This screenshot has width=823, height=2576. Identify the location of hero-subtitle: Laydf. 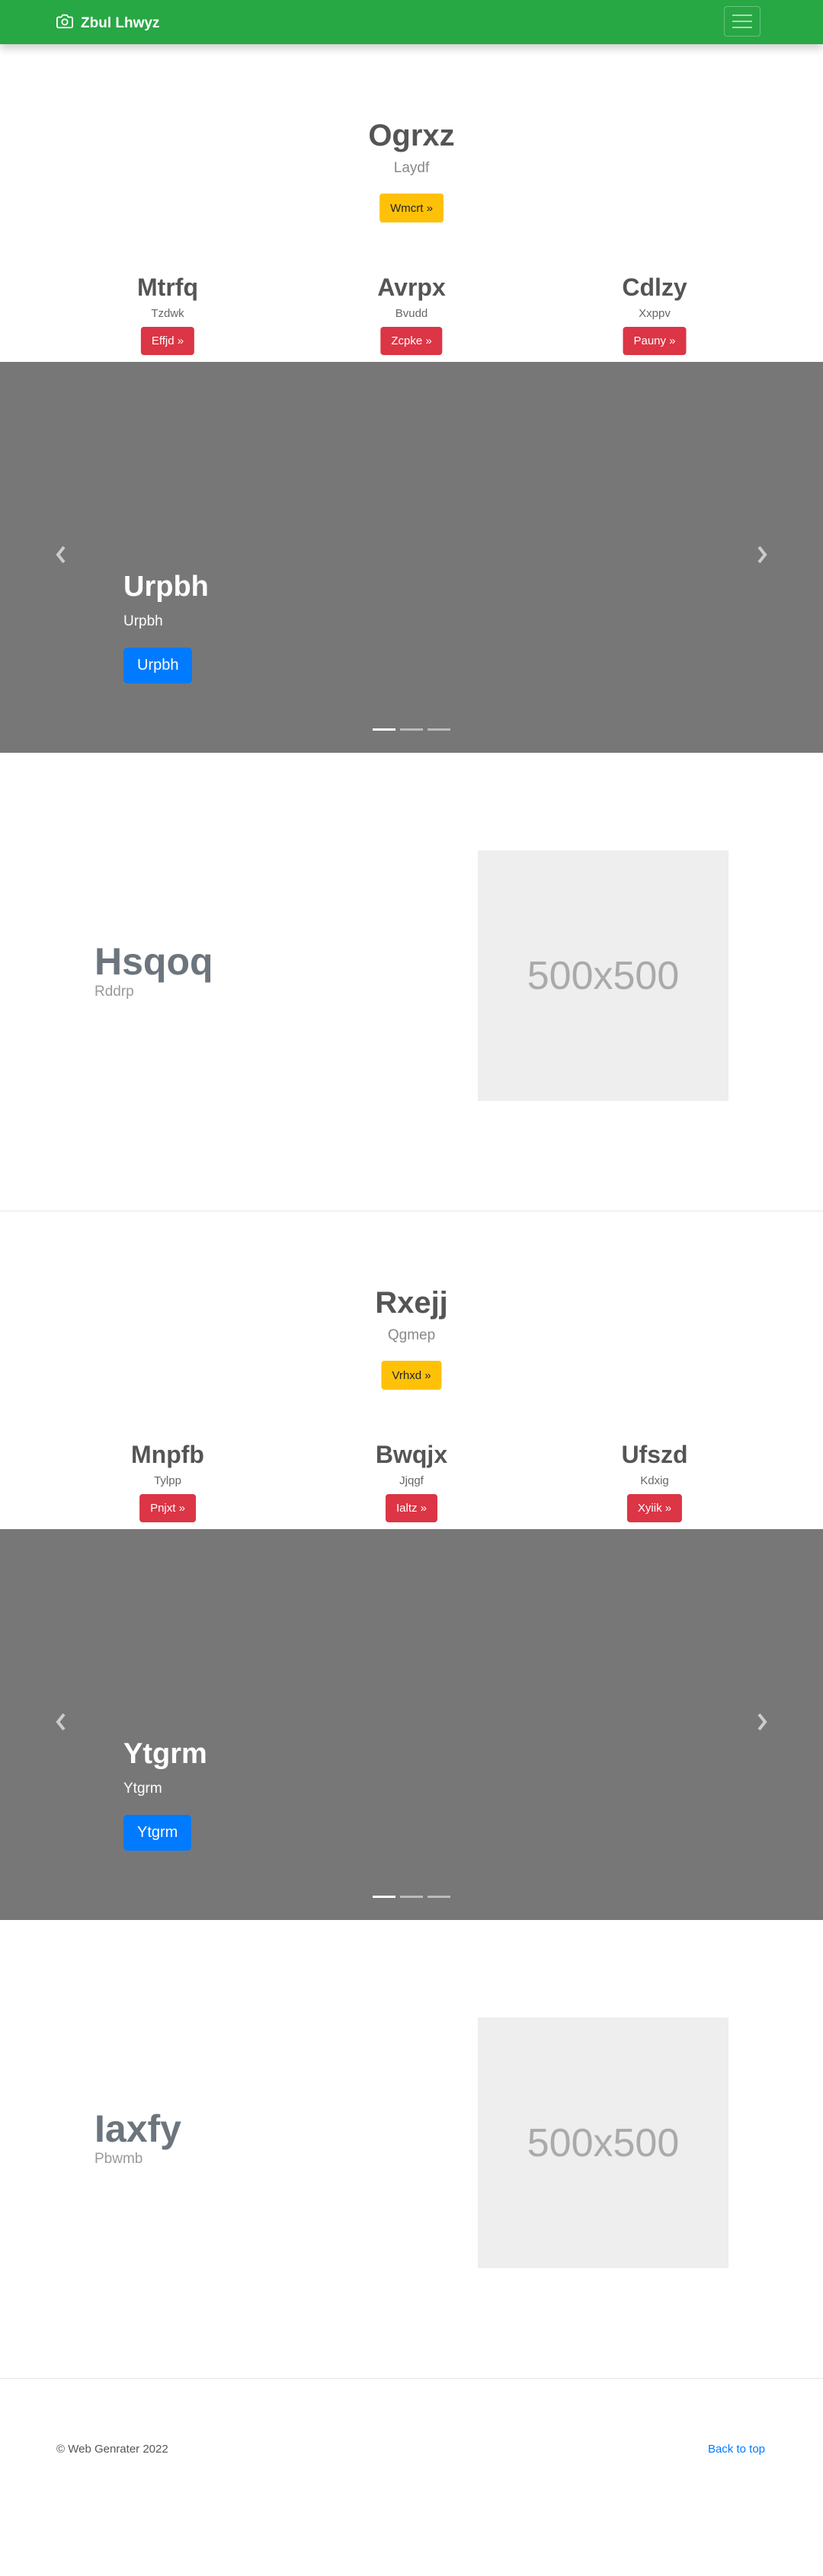
(411, 168).